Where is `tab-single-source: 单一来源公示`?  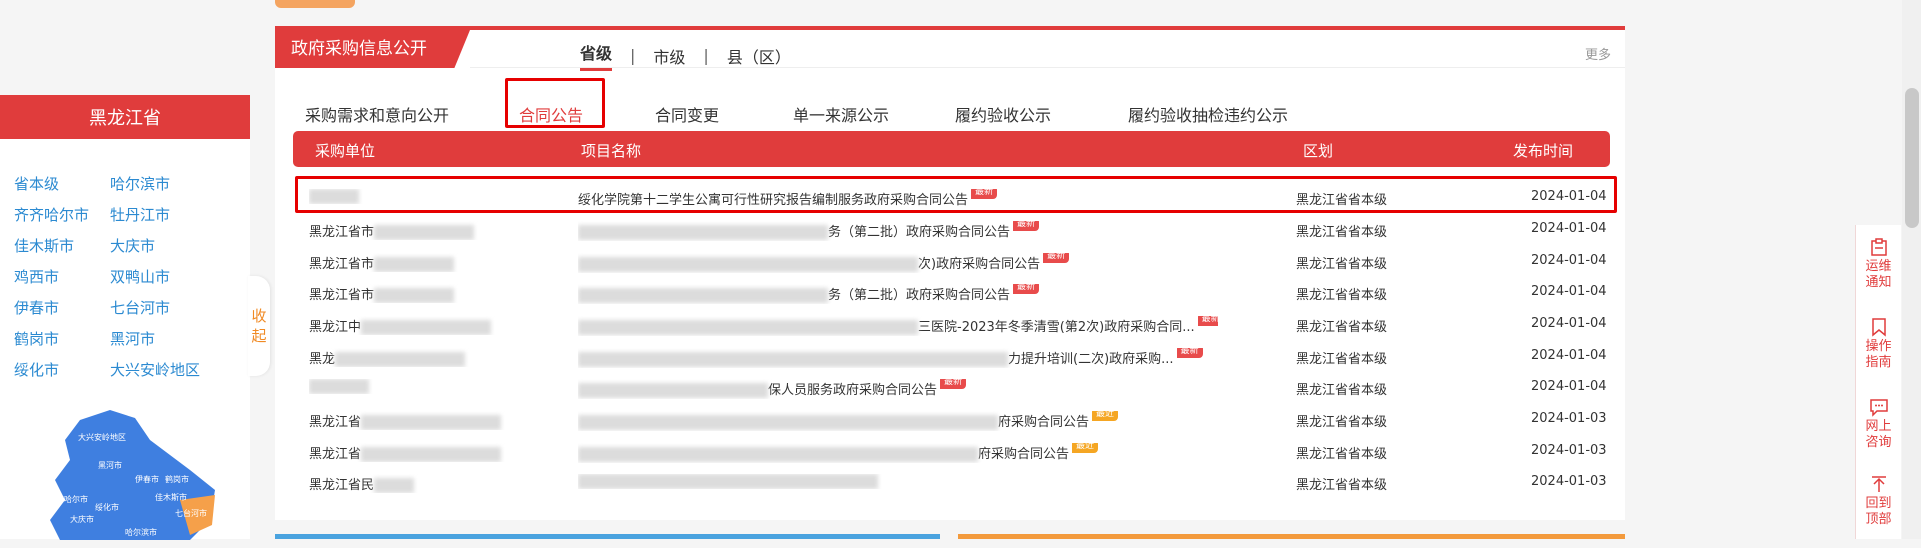
tab-single-source: 单一来源公示 is located at coordinates (841, 114).